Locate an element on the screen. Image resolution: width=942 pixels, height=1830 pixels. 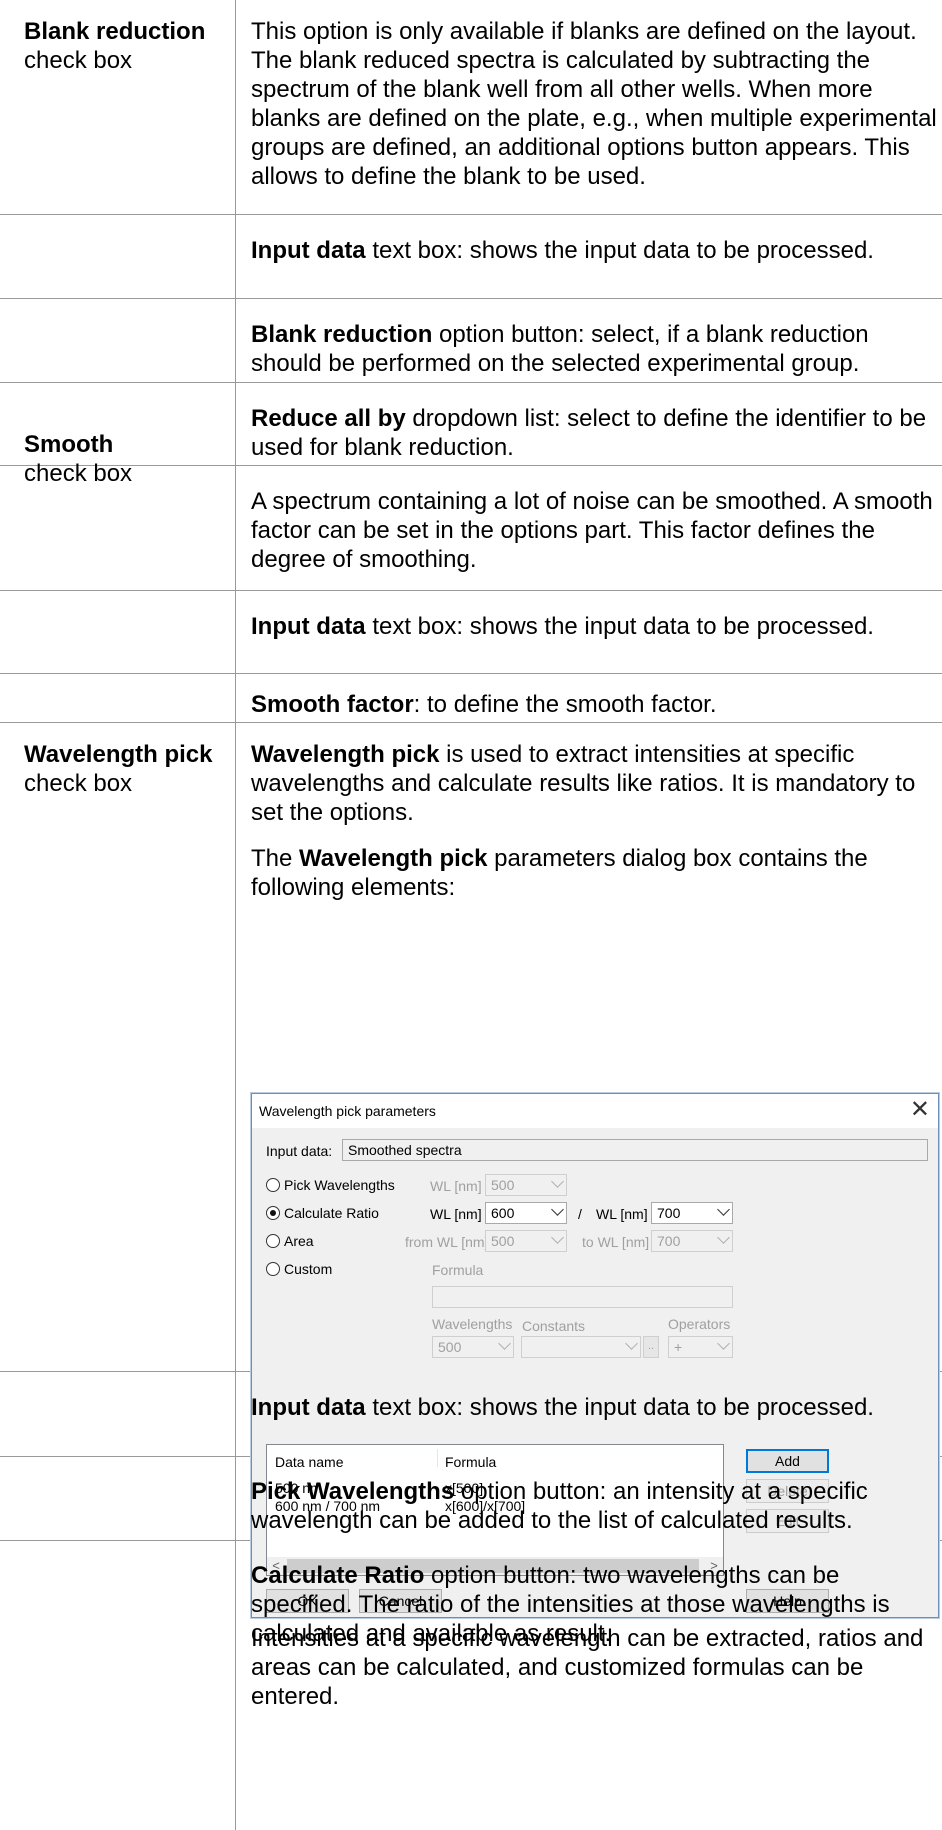
wavelengths-label: Wavelengths is located at coordinates (472, 1324).